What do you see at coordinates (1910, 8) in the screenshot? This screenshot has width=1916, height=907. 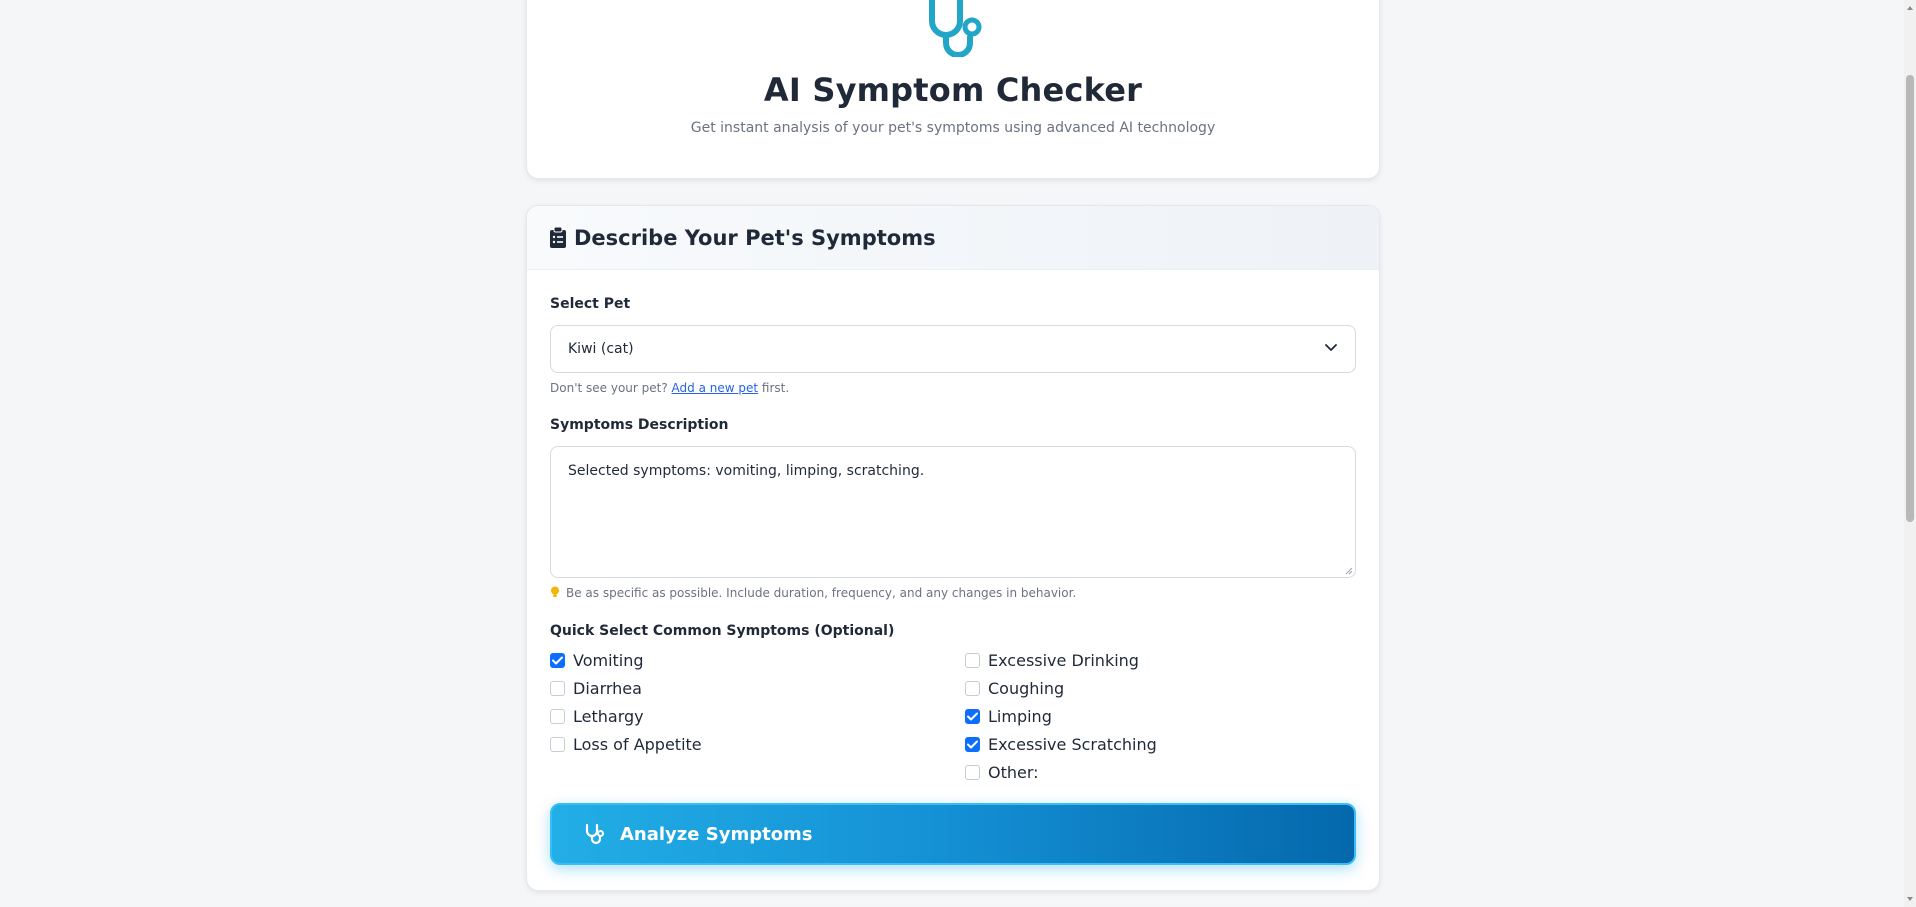 I see `scroll-up-icon` at bounding box center [1910, 8].